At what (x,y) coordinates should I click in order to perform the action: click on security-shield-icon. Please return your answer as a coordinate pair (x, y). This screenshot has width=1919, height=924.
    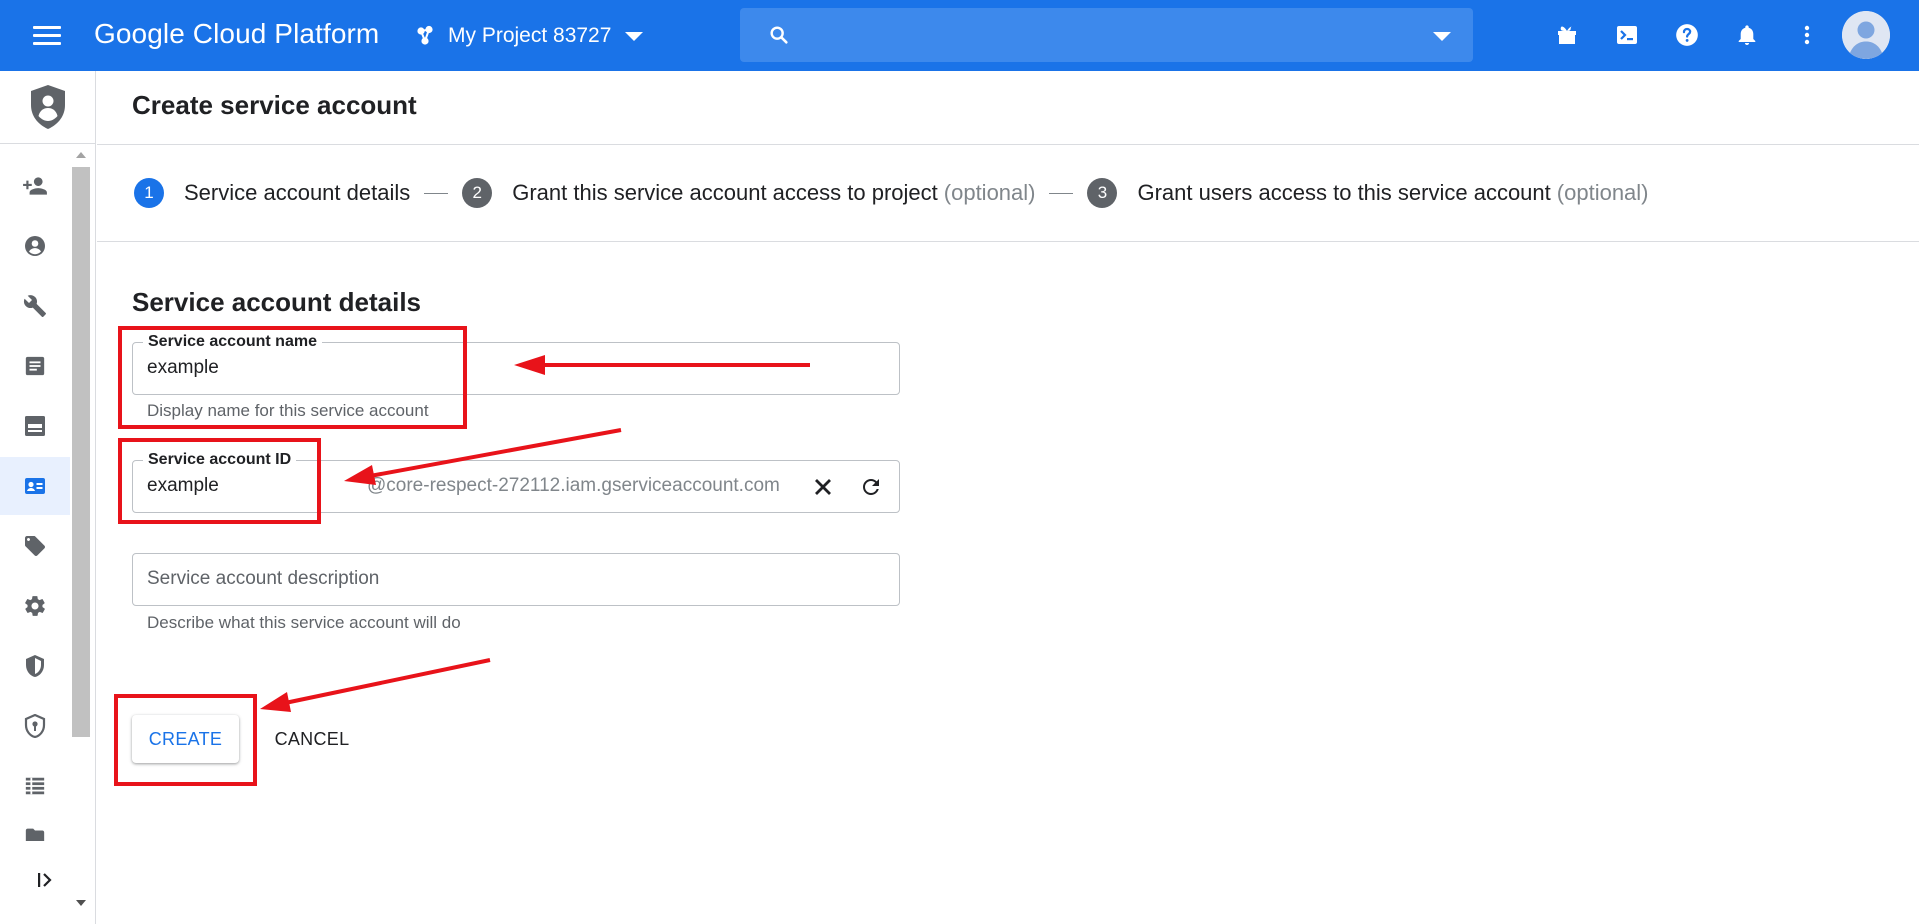
    Looking at the image, I should click on (35, 726).